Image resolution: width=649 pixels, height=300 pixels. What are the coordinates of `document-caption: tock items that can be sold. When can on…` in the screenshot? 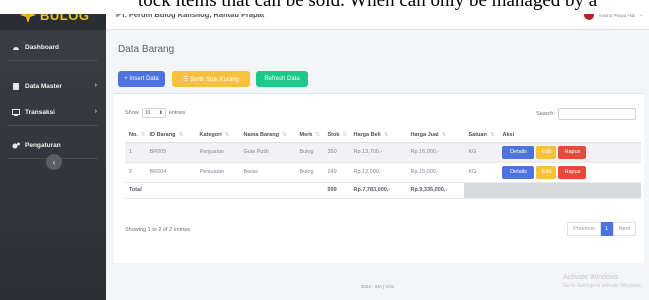 It's located at (324, 7).